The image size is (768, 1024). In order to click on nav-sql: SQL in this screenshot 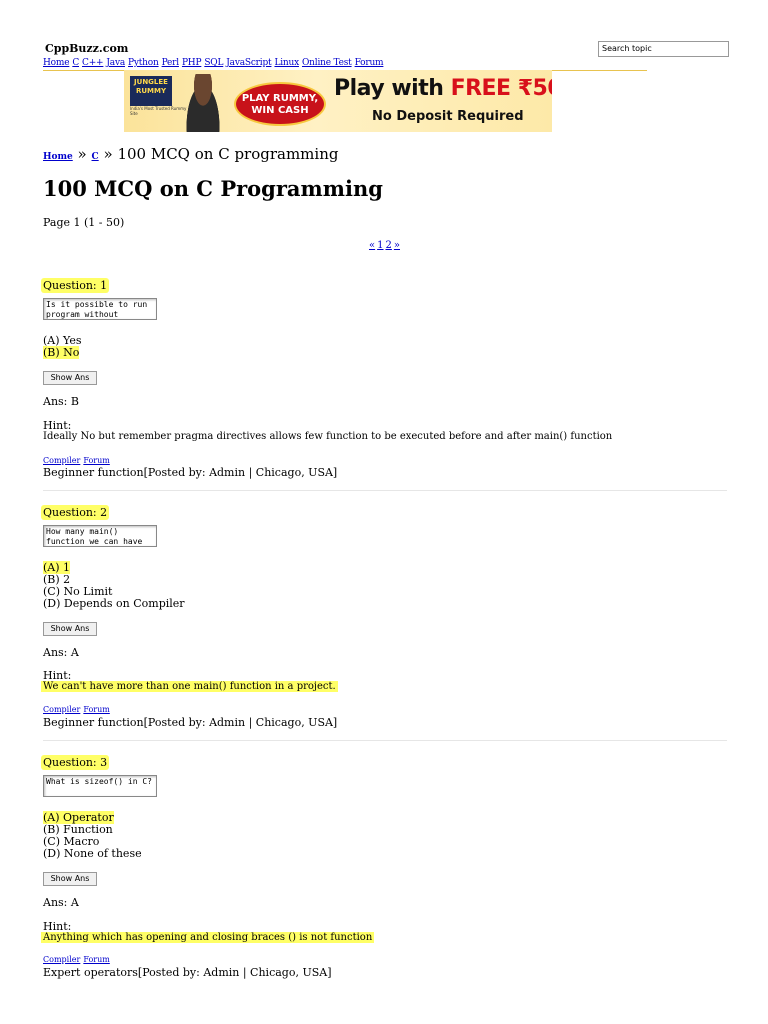, I will do `click(213, 63)`.